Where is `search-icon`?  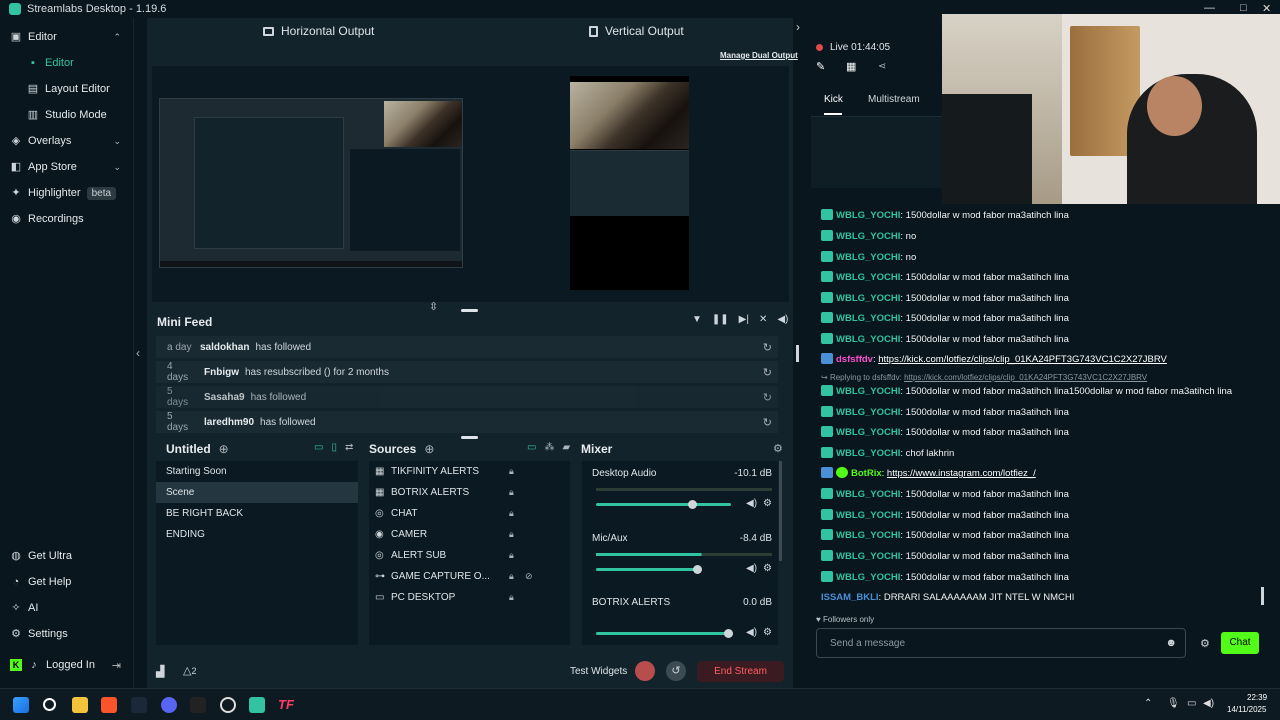
search-icon is located at coordinates (49, 704).